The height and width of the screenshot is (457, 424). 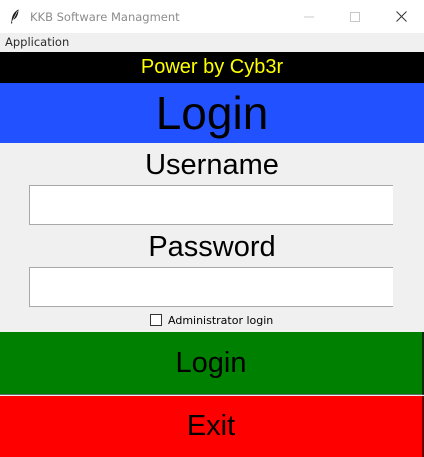 I want to click on title-bar: KKB Software Managment, so click(x=212, y=16).